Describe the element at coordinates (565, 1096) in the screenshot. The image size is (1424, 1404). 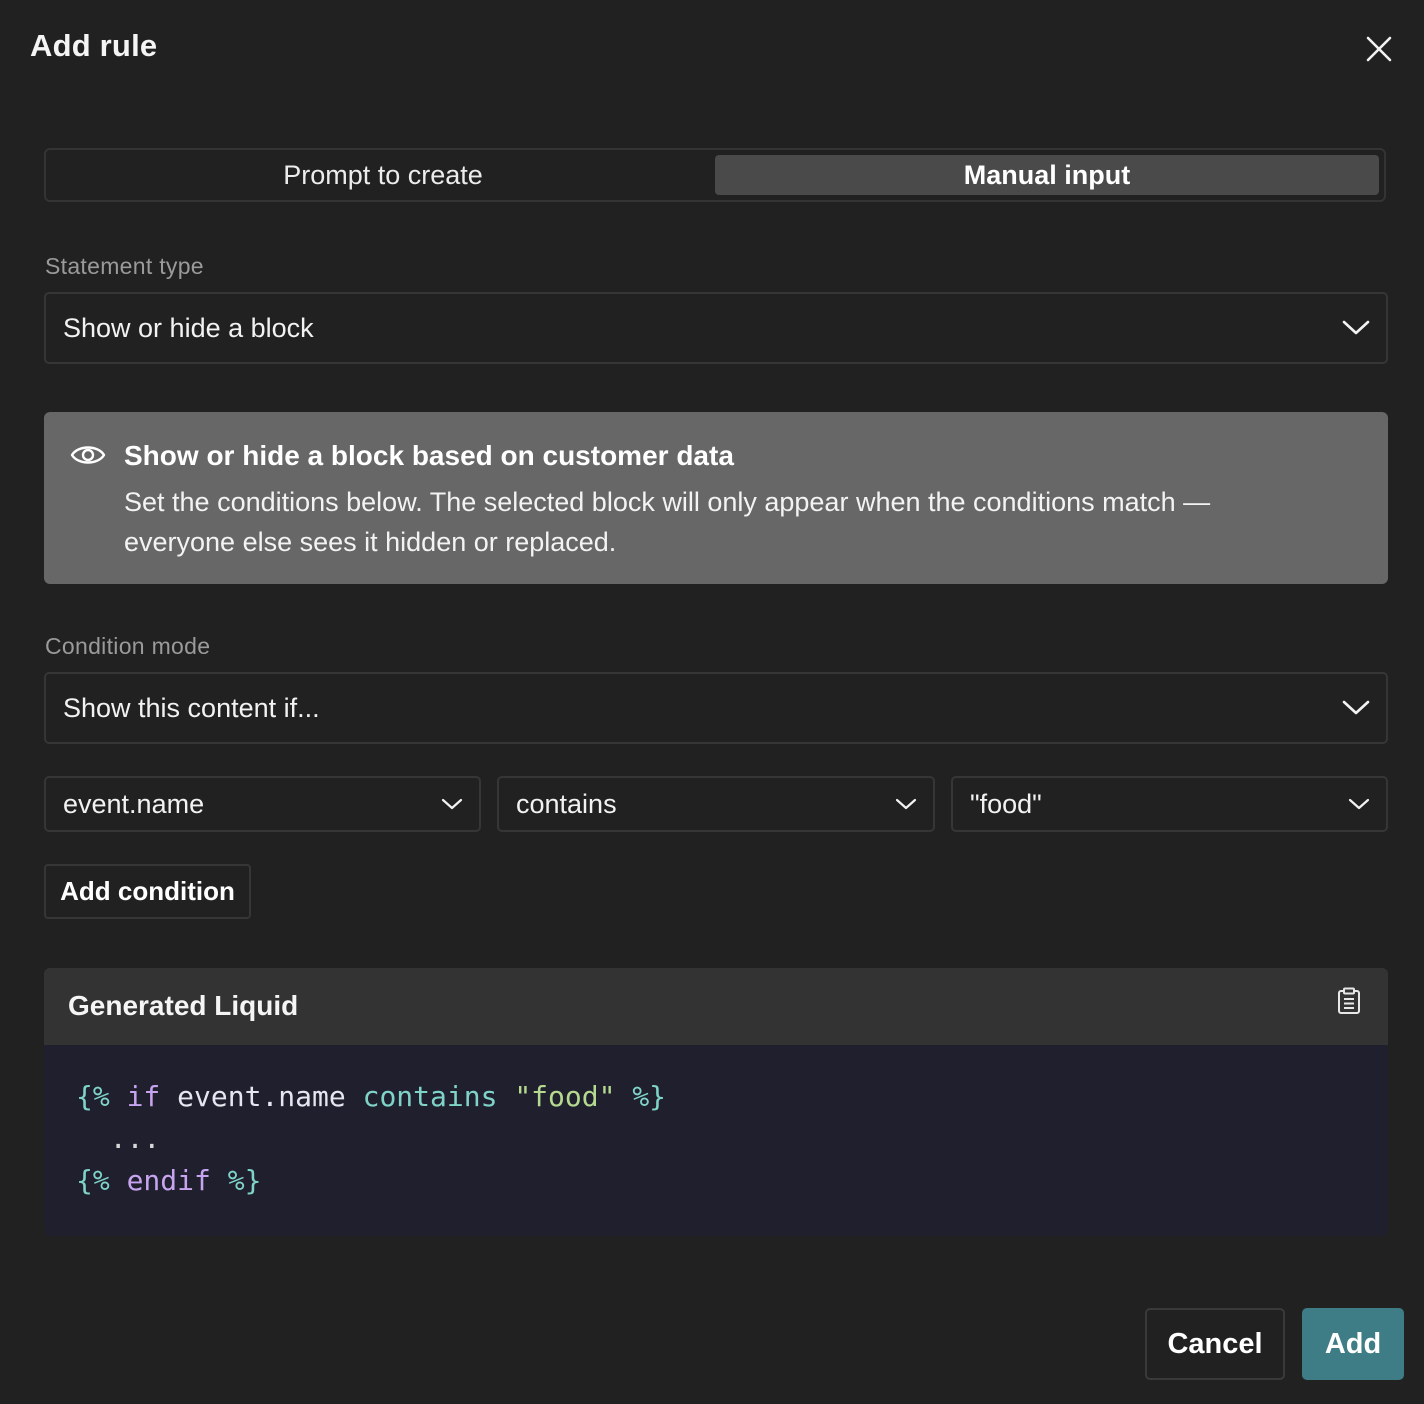
I see `code-token: "food"` at that location.